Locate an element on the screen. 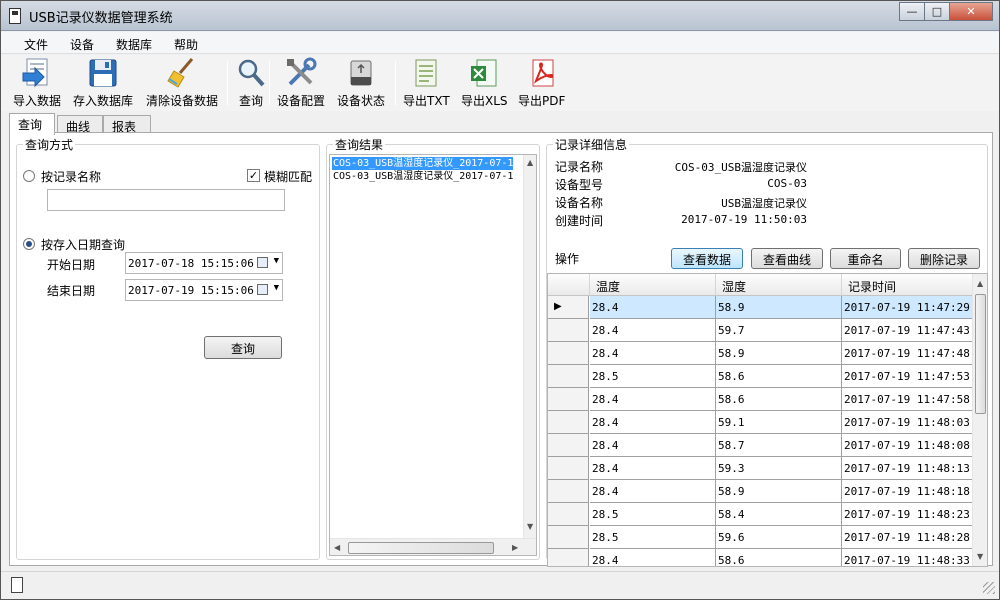 This screenshot has height=600, width=1000. menu-file: 文件 is located at coordinates (36, 42).